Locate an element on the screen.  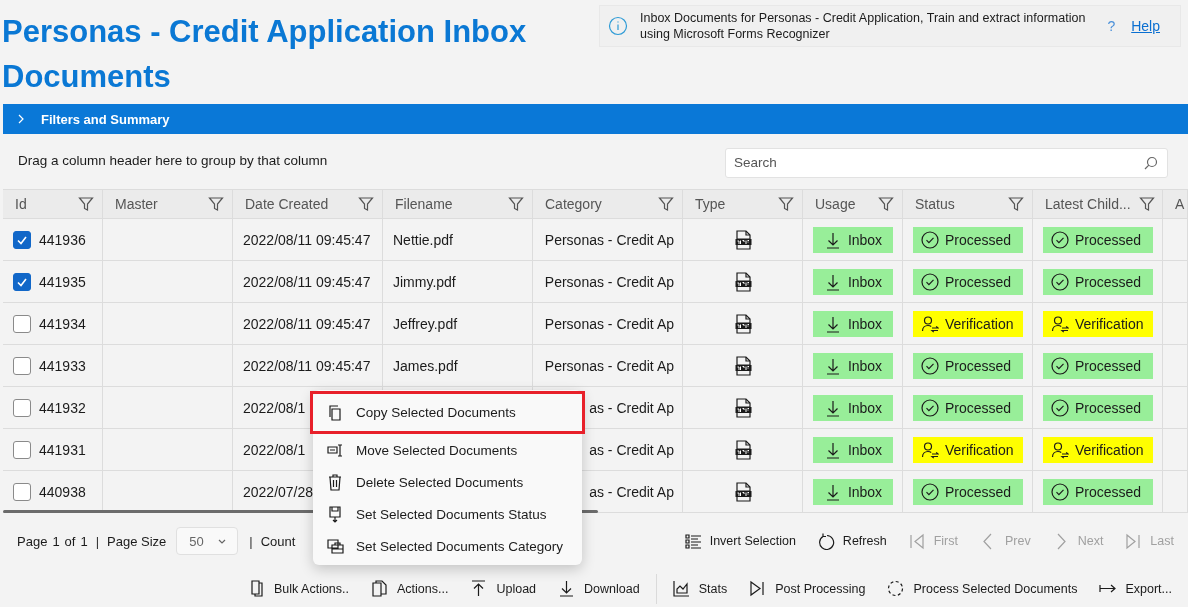
table-cell: James.pdf is located at coordinates (425, 365).